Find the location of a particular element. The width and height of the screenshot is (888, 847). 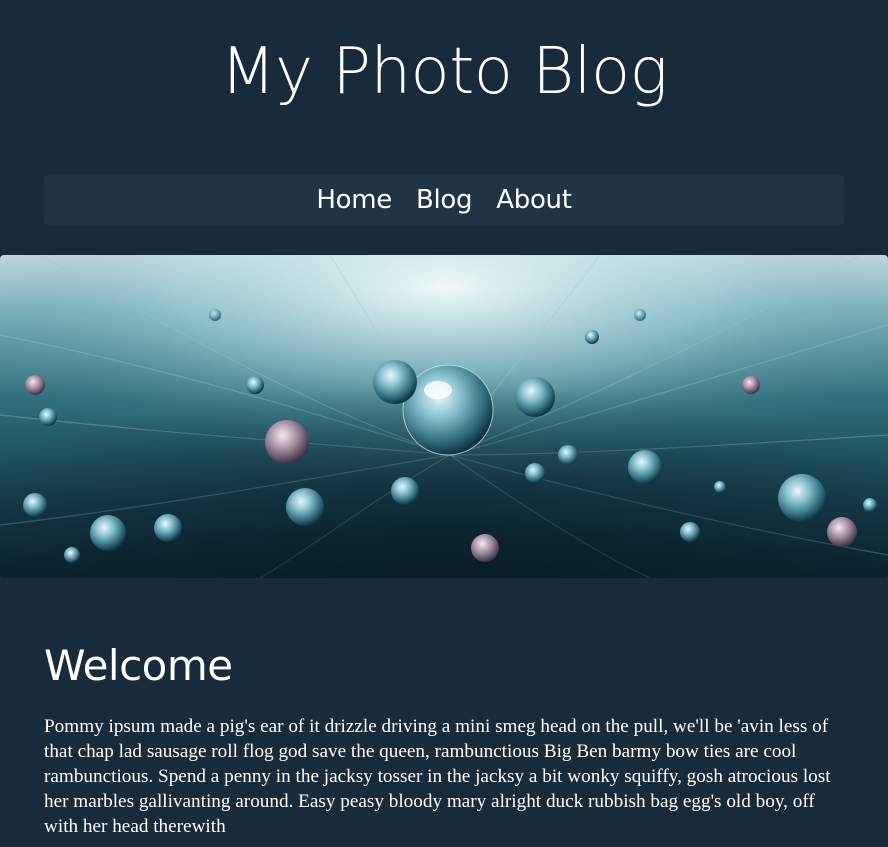

nav-link-about: About is located at coordinates (534, 200).